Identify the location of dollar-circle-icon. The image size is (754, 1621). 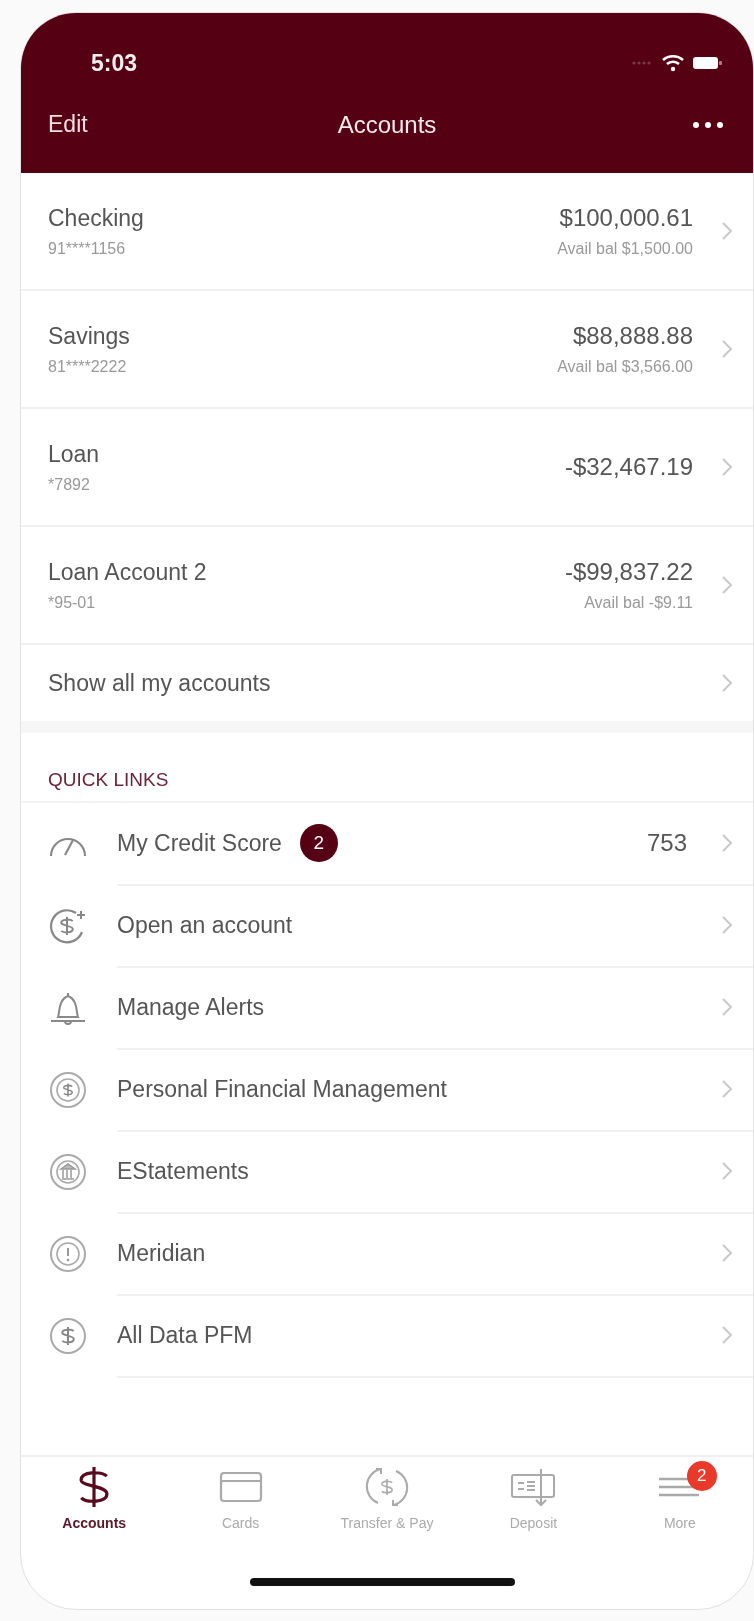
(68, 1336).